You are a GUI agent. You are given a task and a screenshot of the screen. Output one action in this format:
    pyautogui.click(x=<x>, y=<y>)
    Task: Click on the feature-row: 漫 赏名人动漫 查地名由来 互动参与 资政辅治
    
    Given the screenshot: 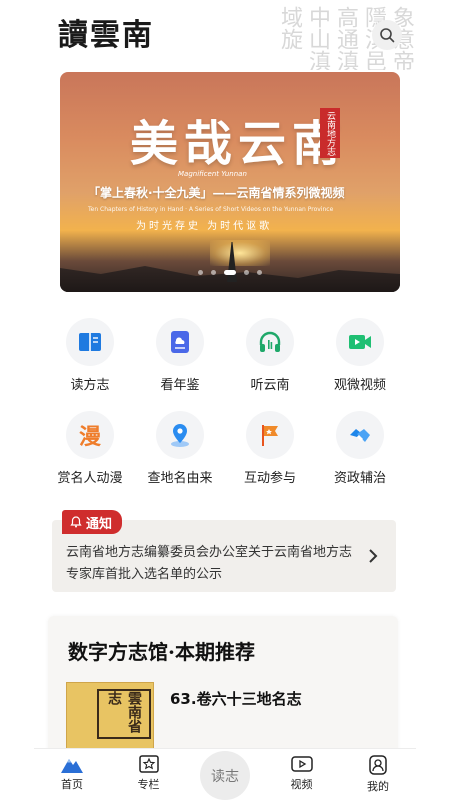 What is the action you would take?
    pyautogui.click(x=225, y=448)
    